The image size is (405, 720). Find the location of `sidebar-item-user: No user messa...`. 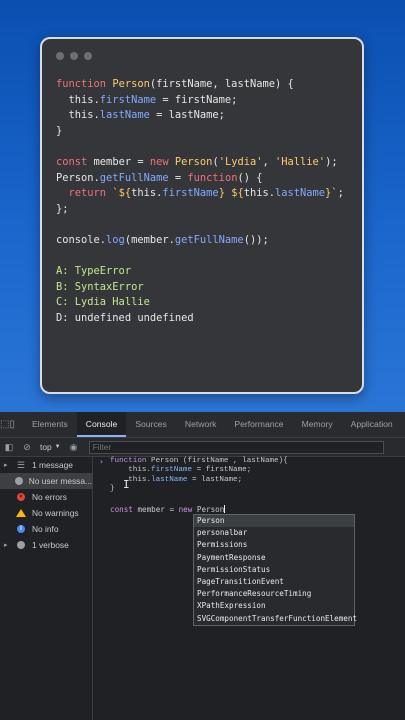

sidebar-item-user: No user messa... is located at coordinates (46, 481).